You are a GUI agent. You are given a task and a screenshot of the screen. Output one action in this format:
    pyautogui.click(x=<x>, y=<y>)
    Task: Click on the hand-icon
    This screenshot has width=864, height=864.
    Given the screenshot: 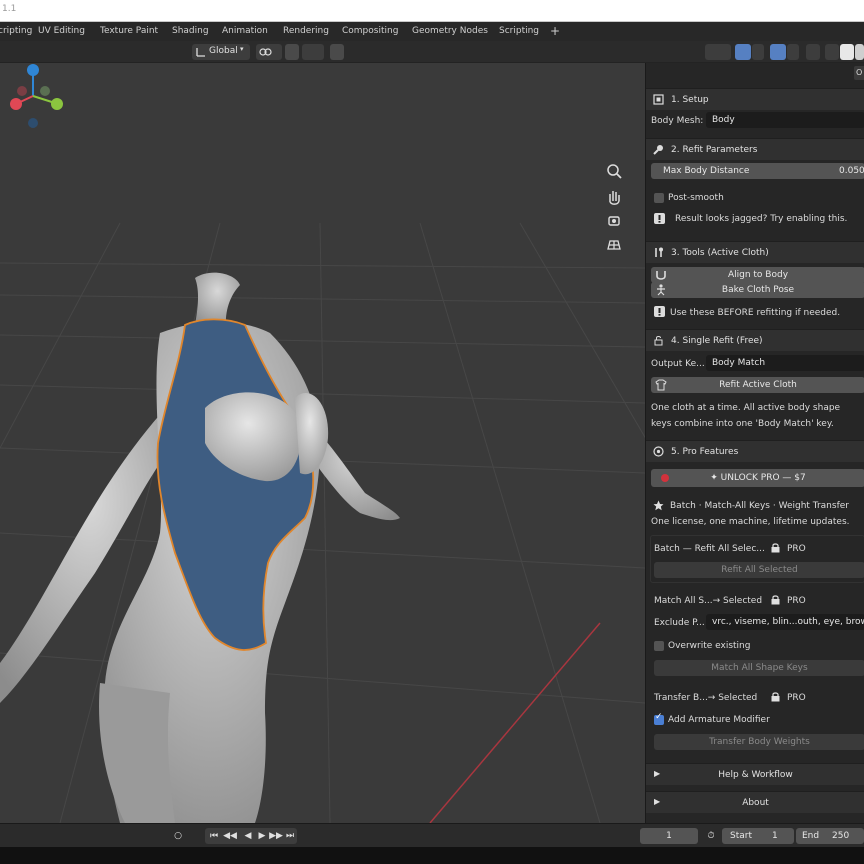 What is the action you would take?
    pyautogui.click(x=614, y=196)
    